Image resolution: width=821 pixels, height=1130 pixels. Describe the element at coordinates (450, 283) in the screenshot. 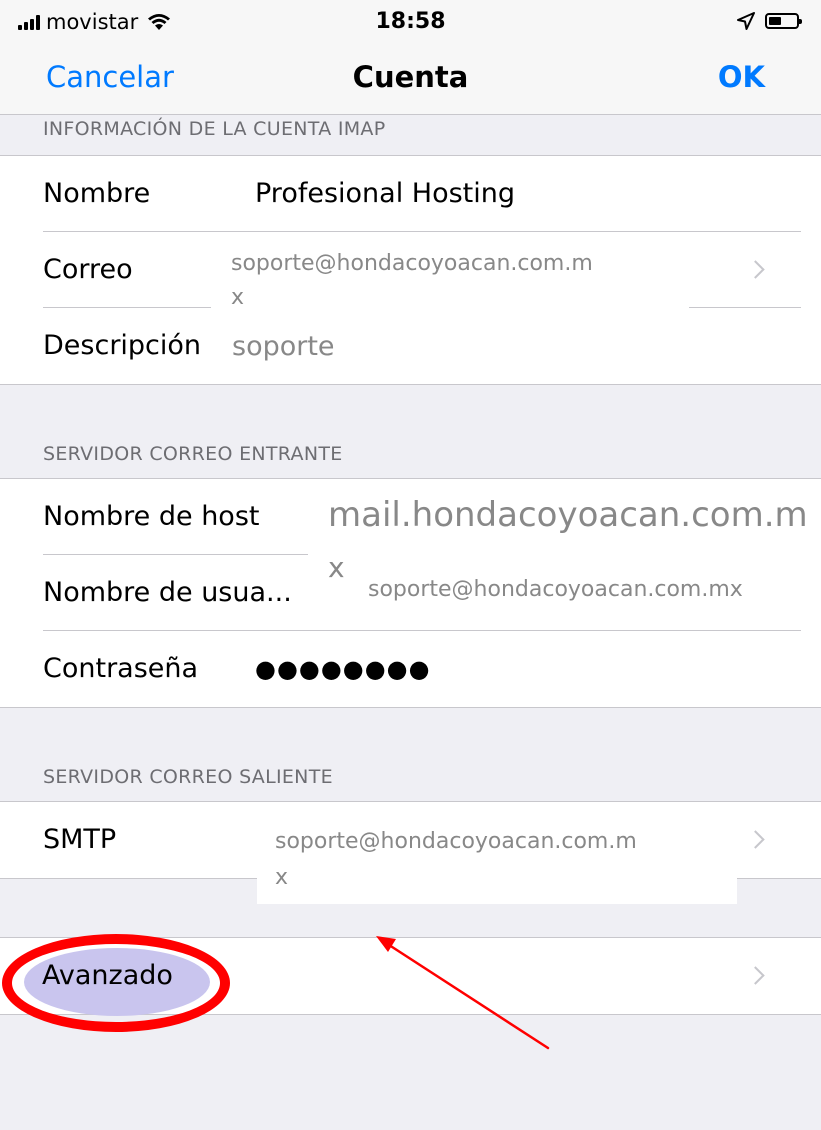

I see `correo-value: soporte@hondacoyoacan.com.m x` at that location.